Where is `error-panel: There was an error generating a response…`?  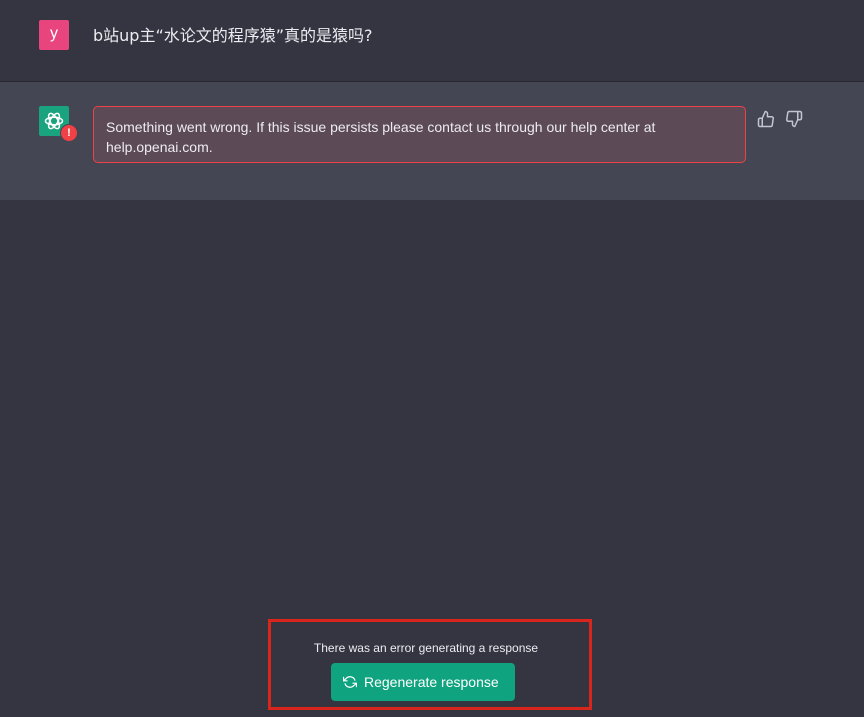
error-panel: There was an error generating a response… is located at coordinates (430, 664).